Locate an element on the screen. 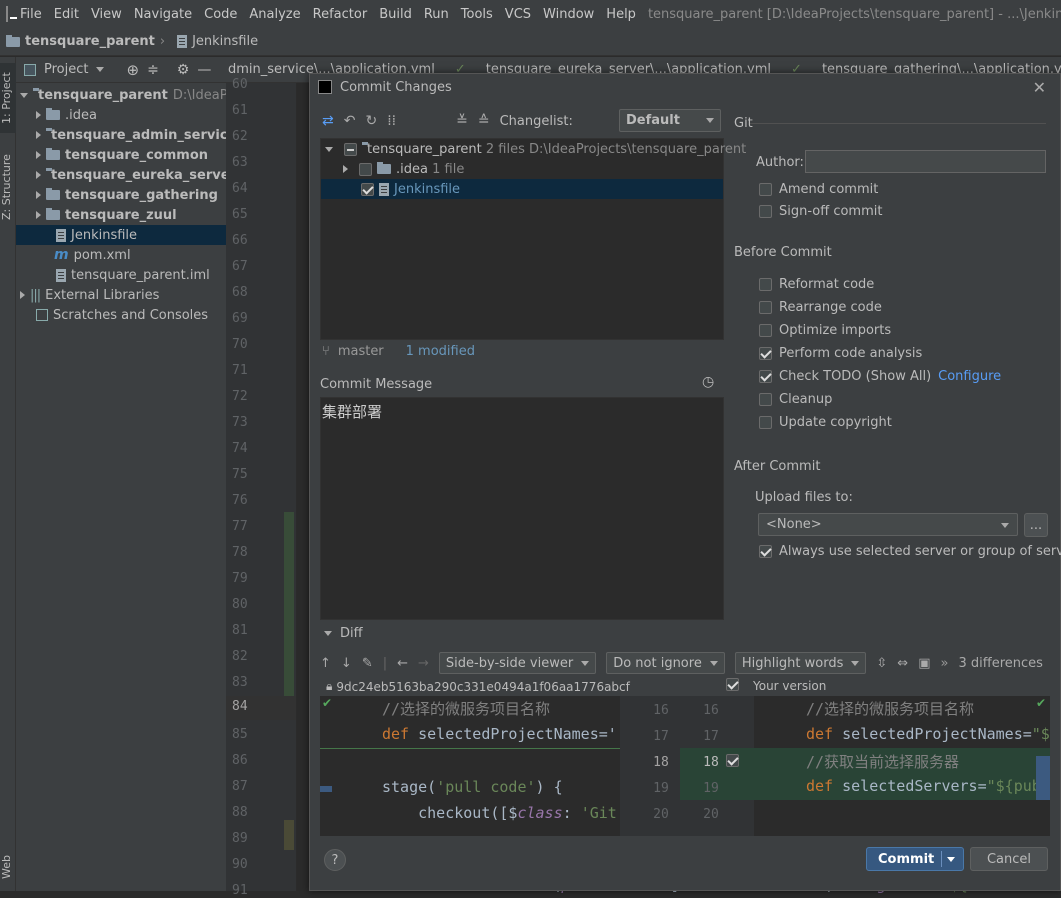  more-icon: » is located at coordinates (945, 663).